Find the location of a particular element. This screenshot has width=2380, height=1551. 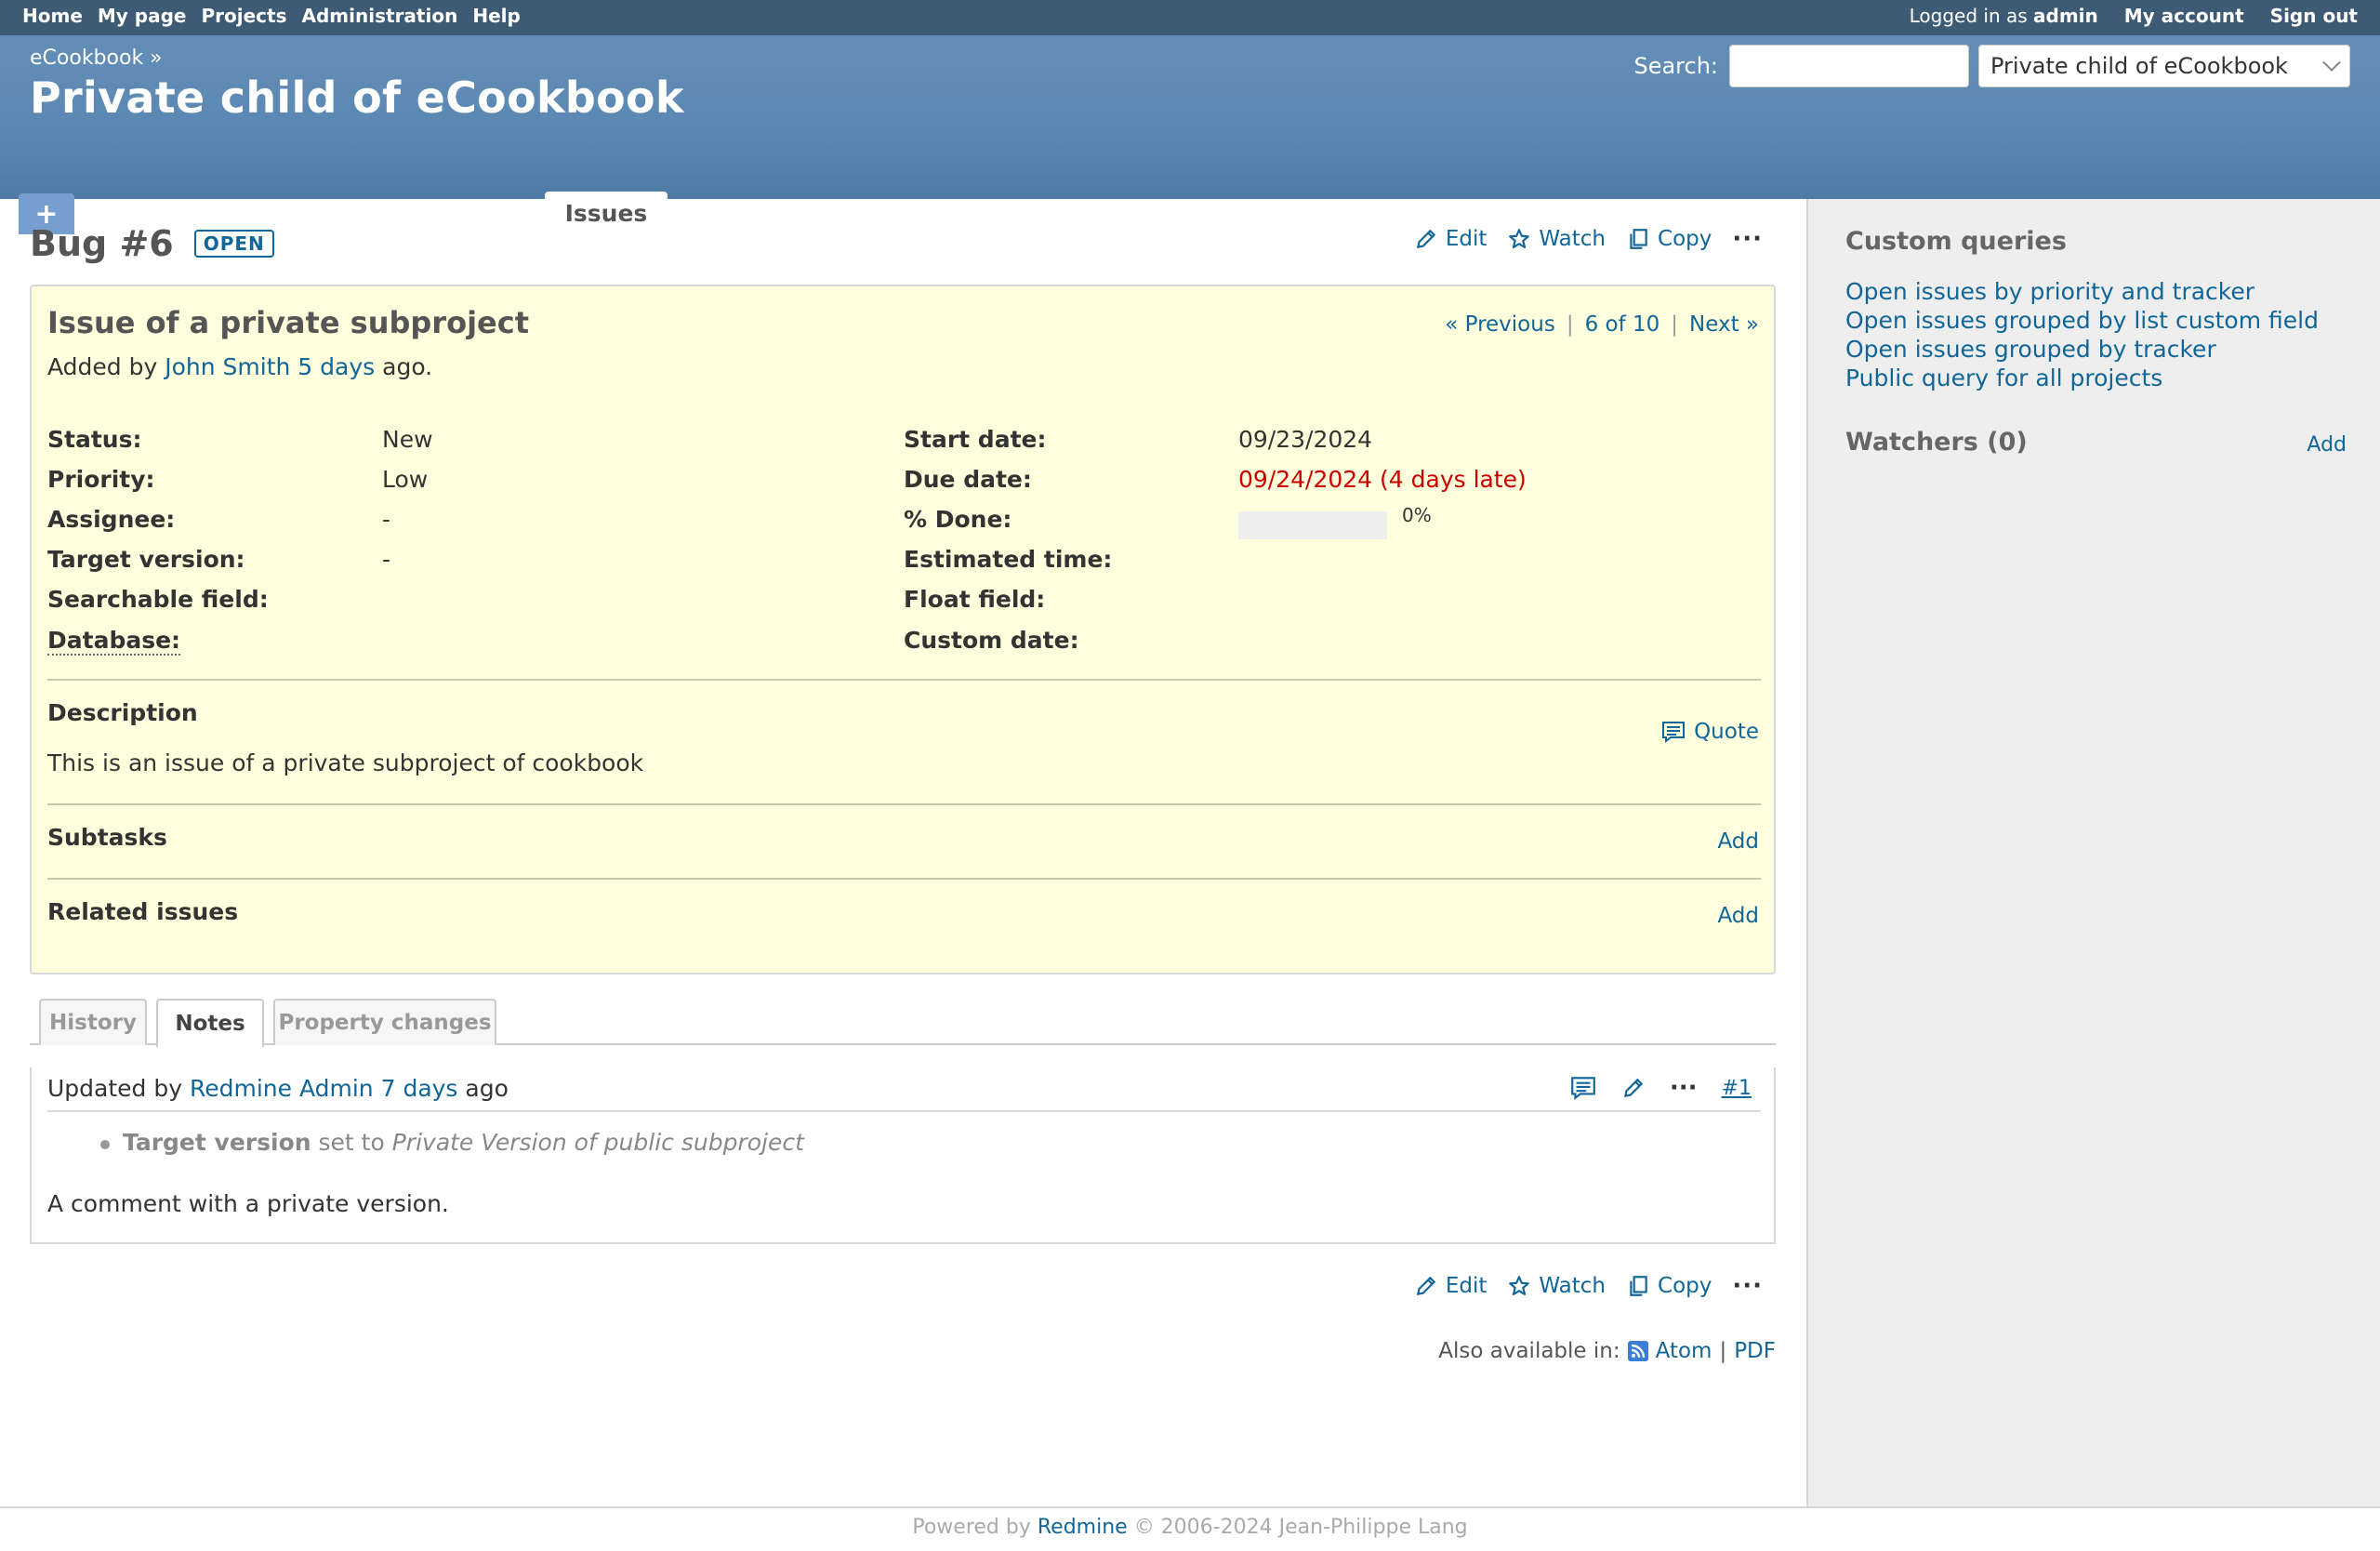

top-menu-administration: Administration is located at coordinates (380, 16).